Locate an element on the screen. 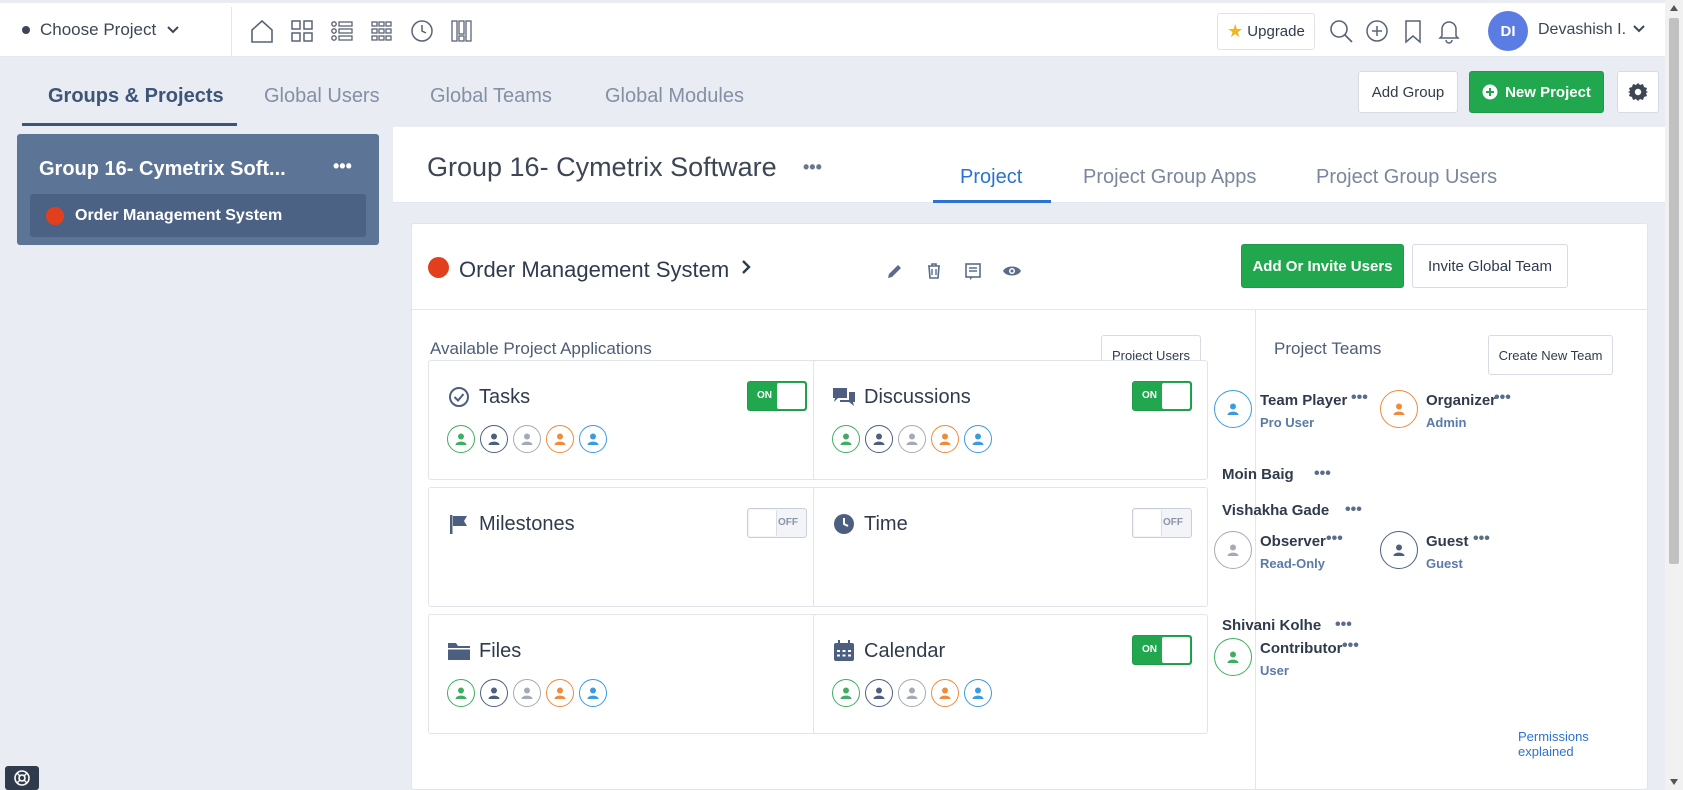 The height and width of the screenshot is (790, 1683). upgrade-label: Upgrade is located at coordinates (1276, 31).